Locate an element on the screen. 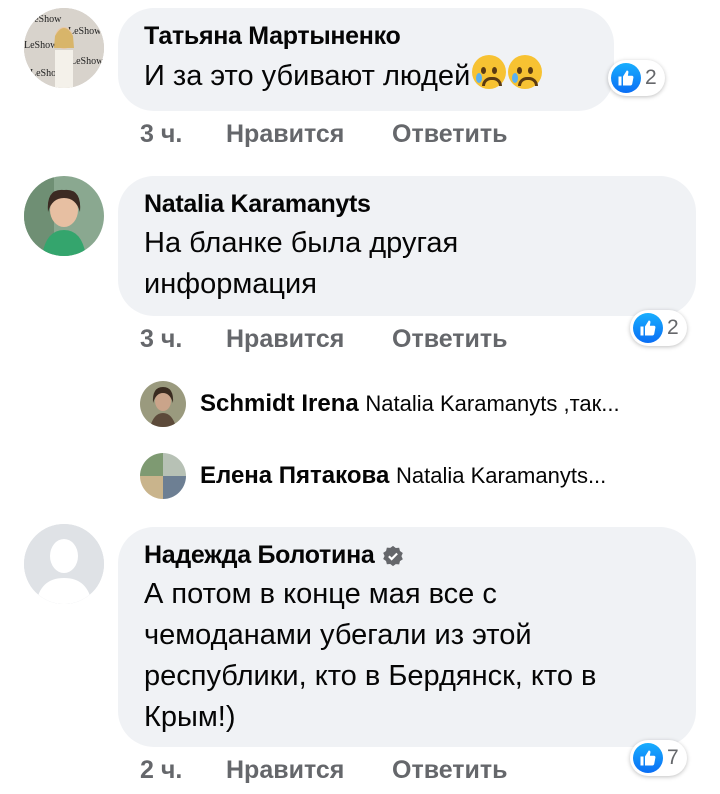  comment-text: И за это убивают людей is located at coordinates (366, 76).